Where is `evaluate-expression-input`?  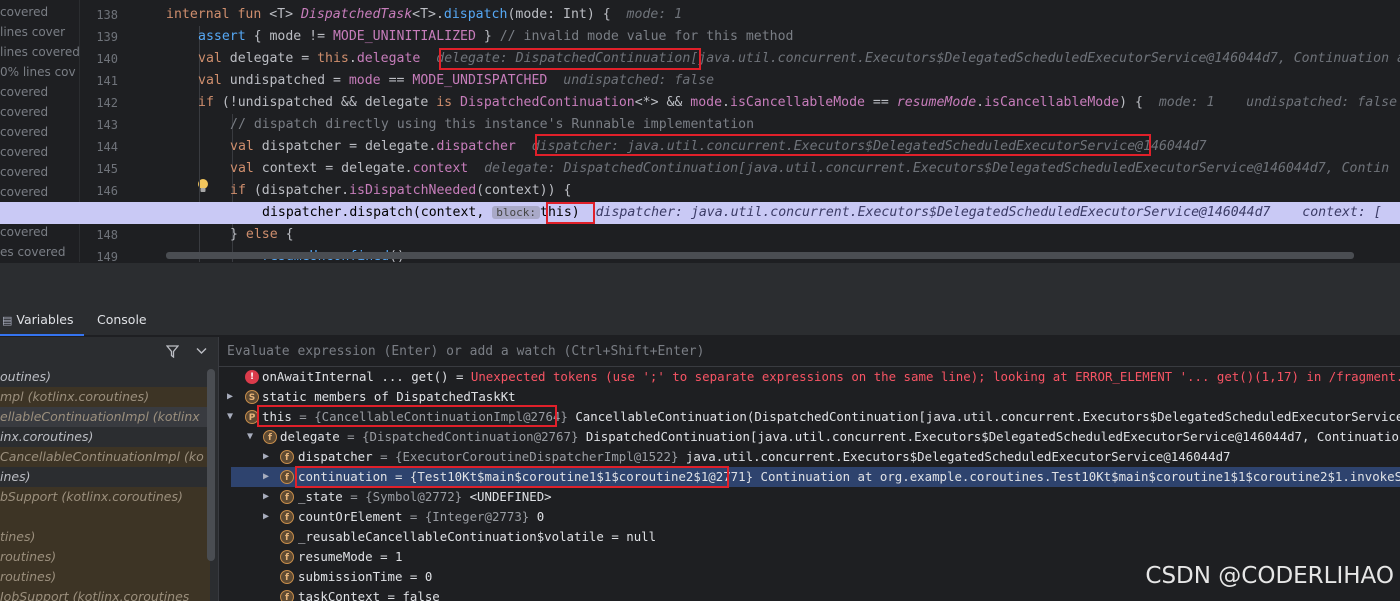 evaluate-expression-input is located at coordinates (809, 351).